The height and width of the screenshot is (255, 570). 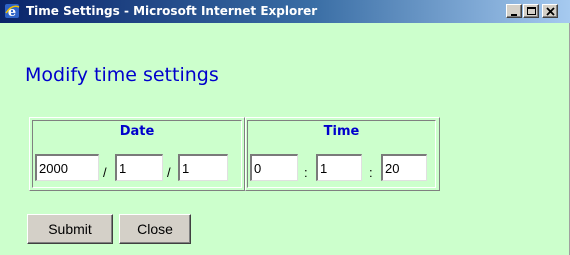 I want to click on month-input, so click(x=139, y=167).